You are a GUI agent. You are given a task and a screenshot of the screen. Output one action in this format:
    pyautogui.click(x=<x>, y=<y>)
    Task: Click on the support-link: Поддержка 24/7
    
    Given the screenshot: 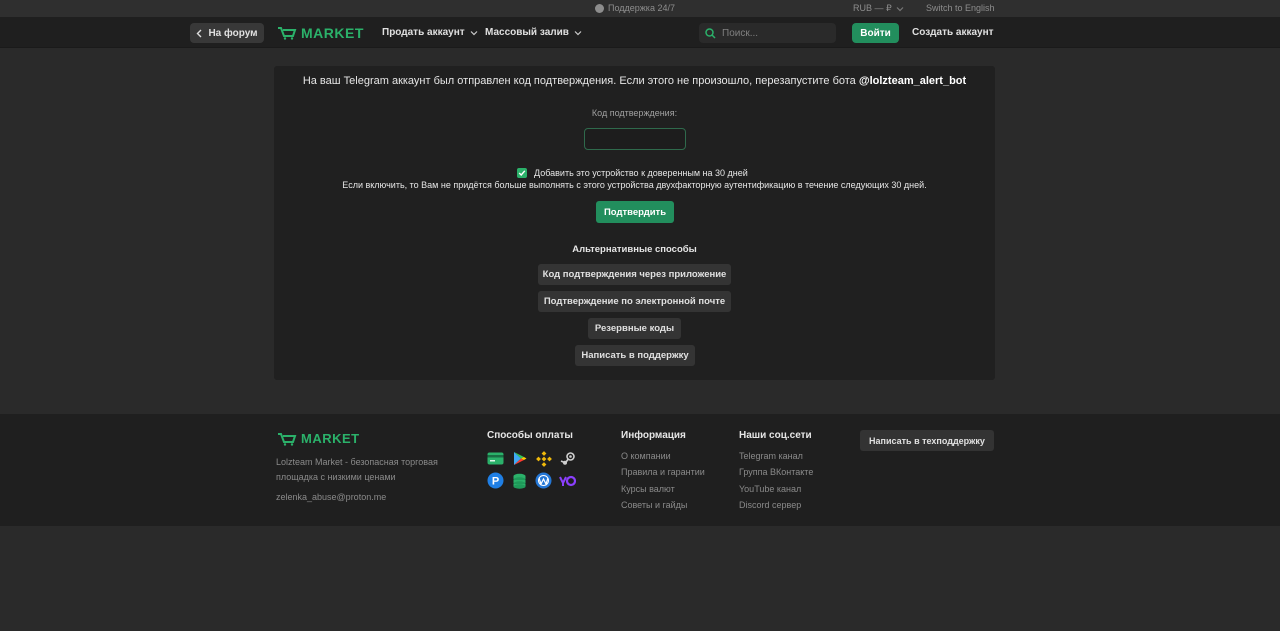 What is the action you would take?
    pyautogui.click(x=635, y=8)
    